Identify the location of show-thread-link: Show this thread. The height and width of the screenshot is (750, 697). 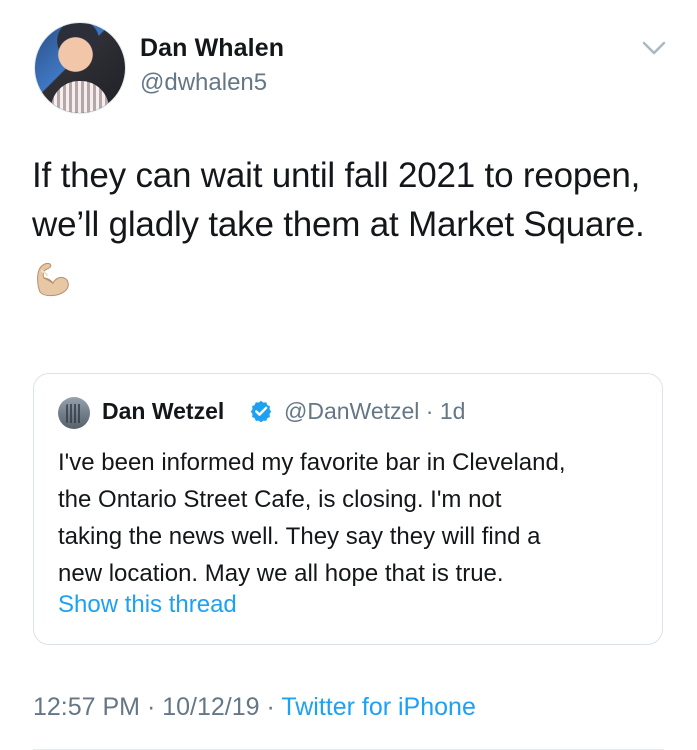
(147, 605).